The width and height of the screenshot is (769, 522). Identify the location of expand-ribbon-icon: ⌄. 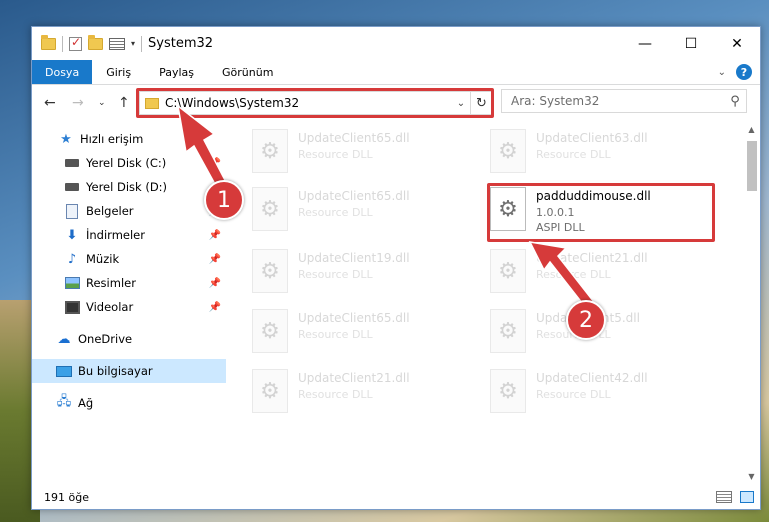
(722, 72).